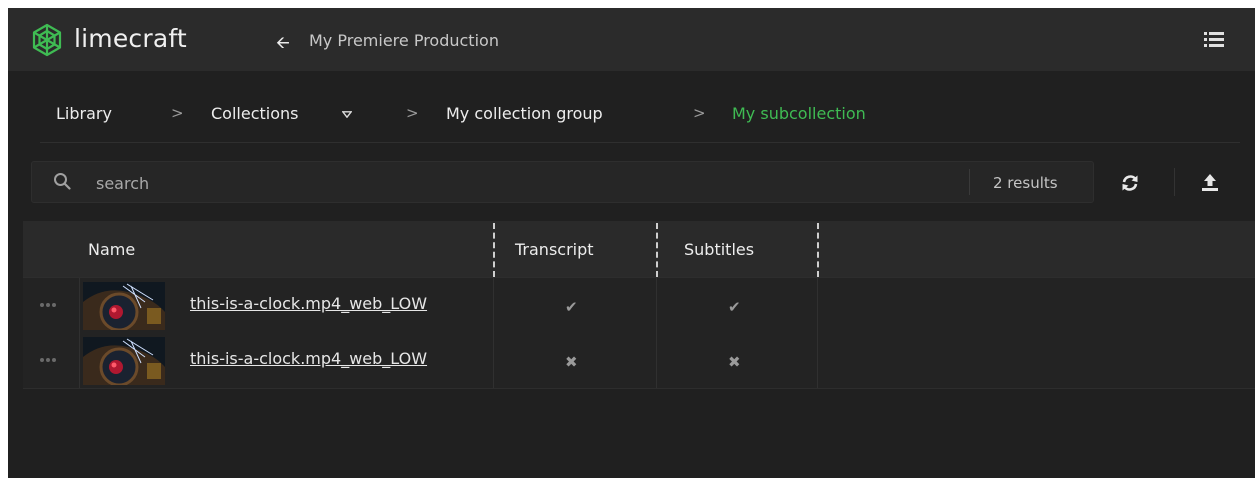  I want to click on column-header-name: Name, so click(111, 249).